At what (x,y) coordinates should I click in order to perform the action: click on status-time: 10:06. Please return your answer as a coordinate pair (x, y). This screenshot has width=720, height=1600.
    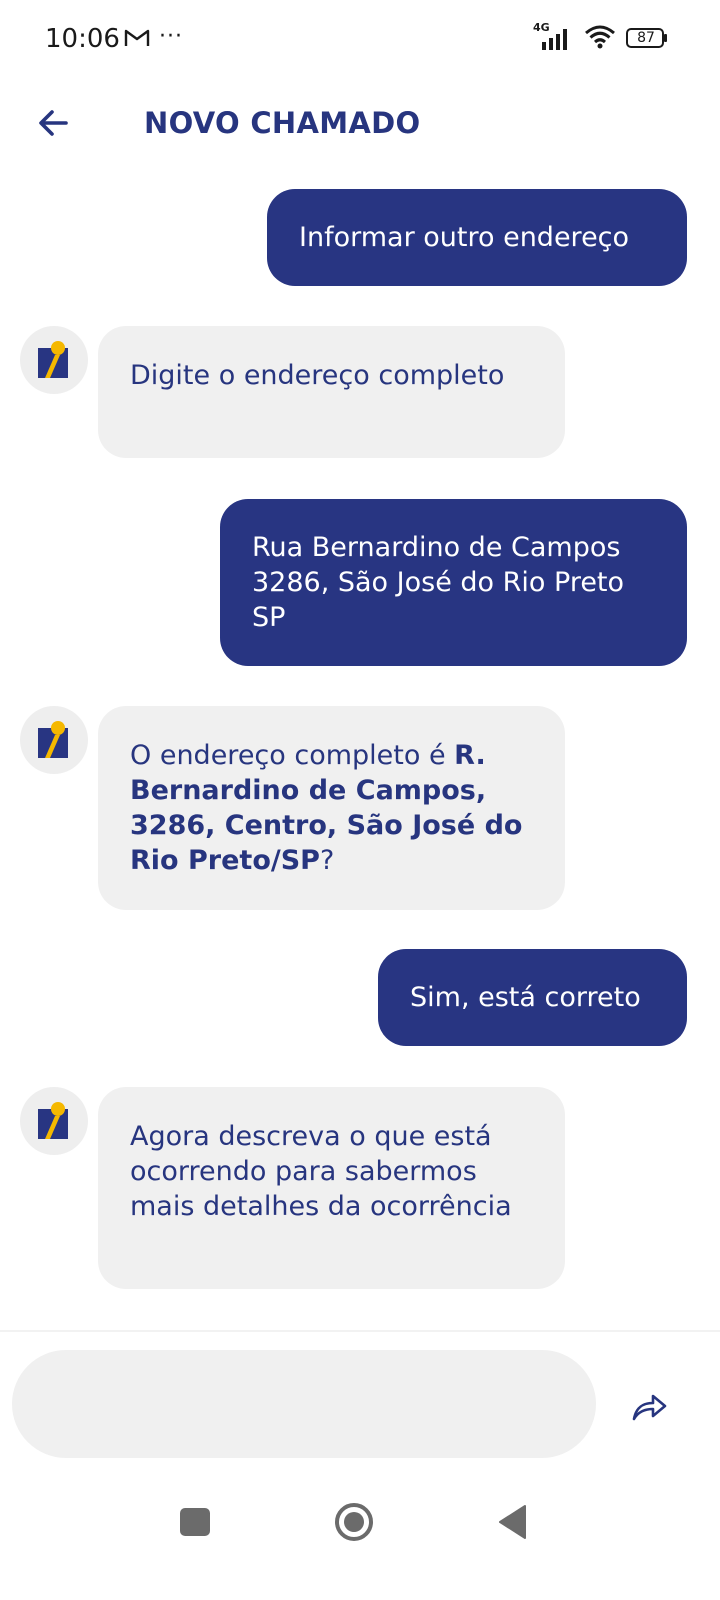
    Looking at the image, I should click on (82, 39).